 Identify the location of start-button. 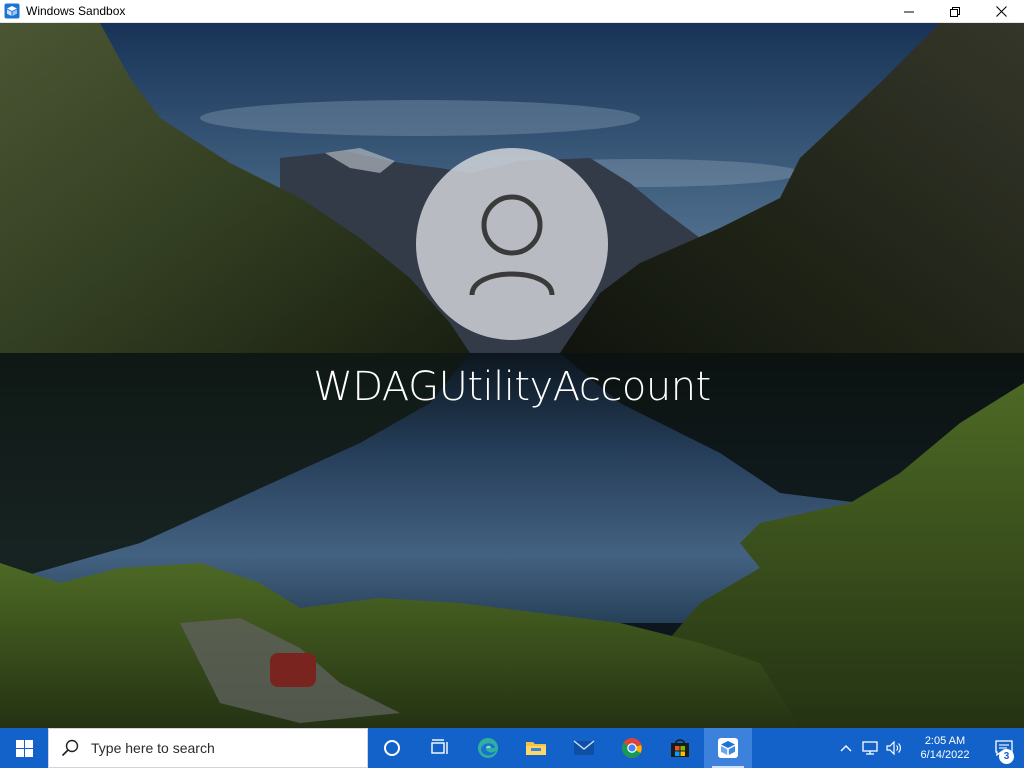
(24, 748).